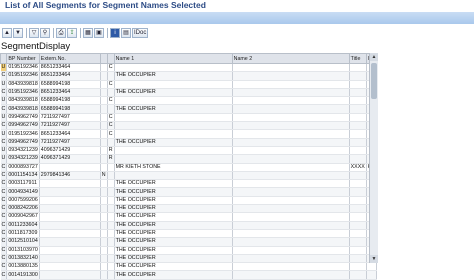  I want to click on table-row: C 0994962749 7211927497 THE OCCUPIER, so click(188, 142).